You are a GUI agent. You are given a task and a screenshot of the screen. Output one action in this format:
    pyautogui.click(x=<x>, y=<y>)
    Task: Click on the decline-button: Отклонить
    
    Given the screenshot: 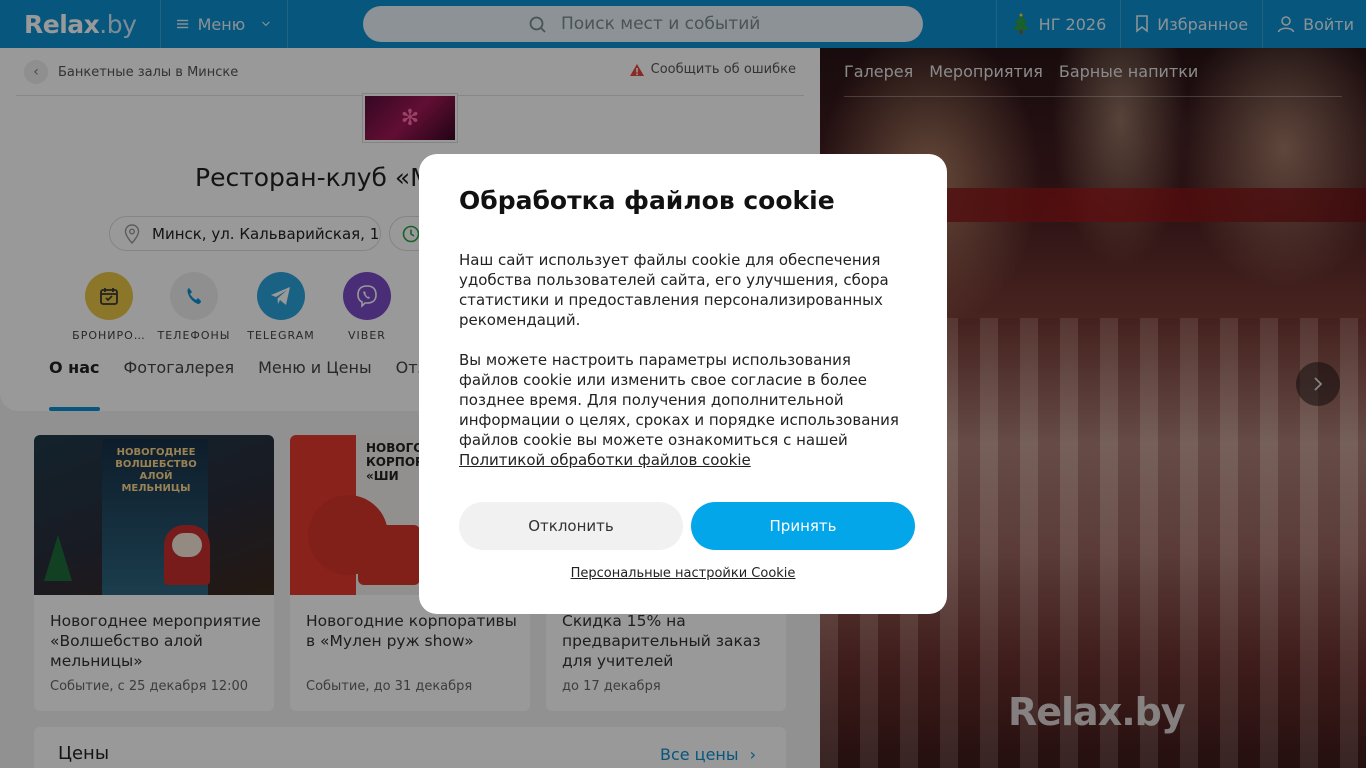 What is the action you would take?
    pyautogui.click(x=571, y=526)
    